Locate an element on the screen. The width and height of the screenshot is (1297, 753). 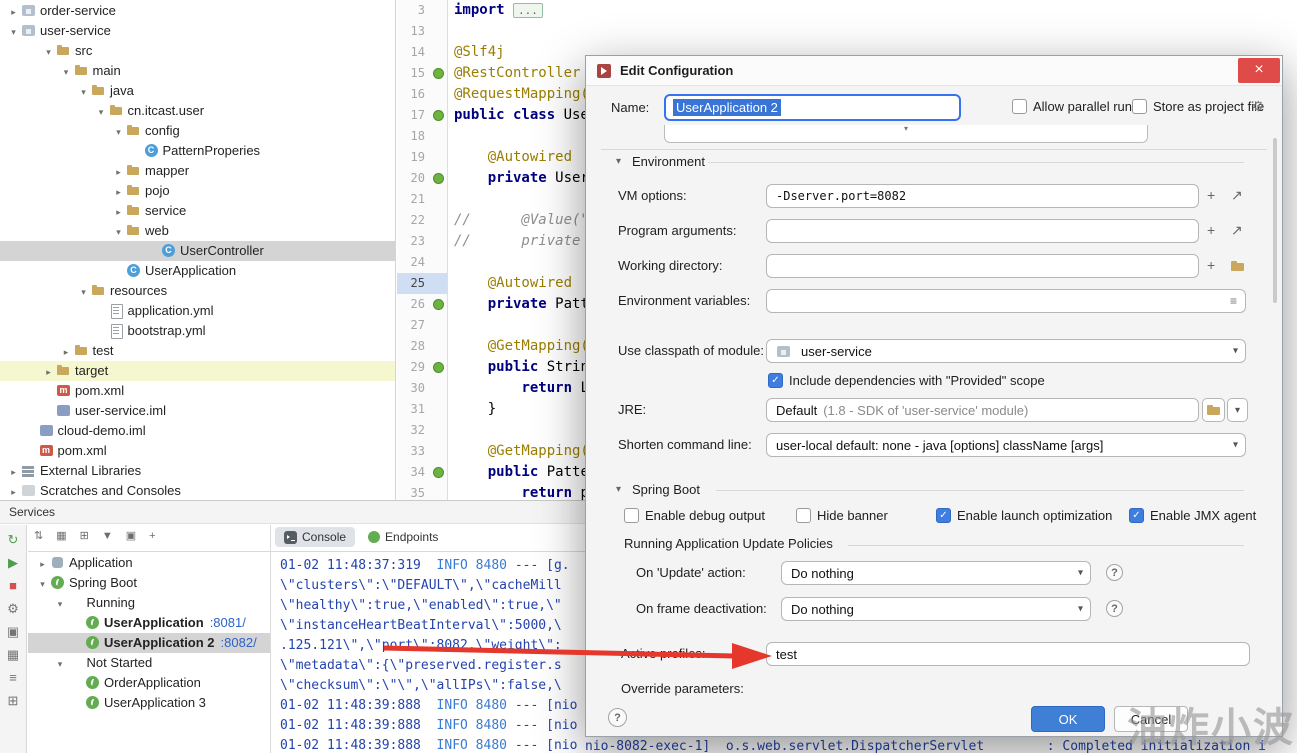
stop-icon: ■ is located at coordinates (13, 585).